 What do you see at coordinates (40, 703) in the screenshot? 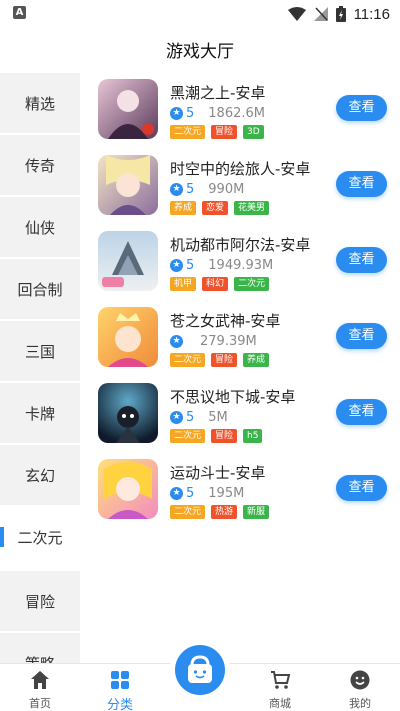
I see `nav-label: 首页` at bounding box center [40, 703].